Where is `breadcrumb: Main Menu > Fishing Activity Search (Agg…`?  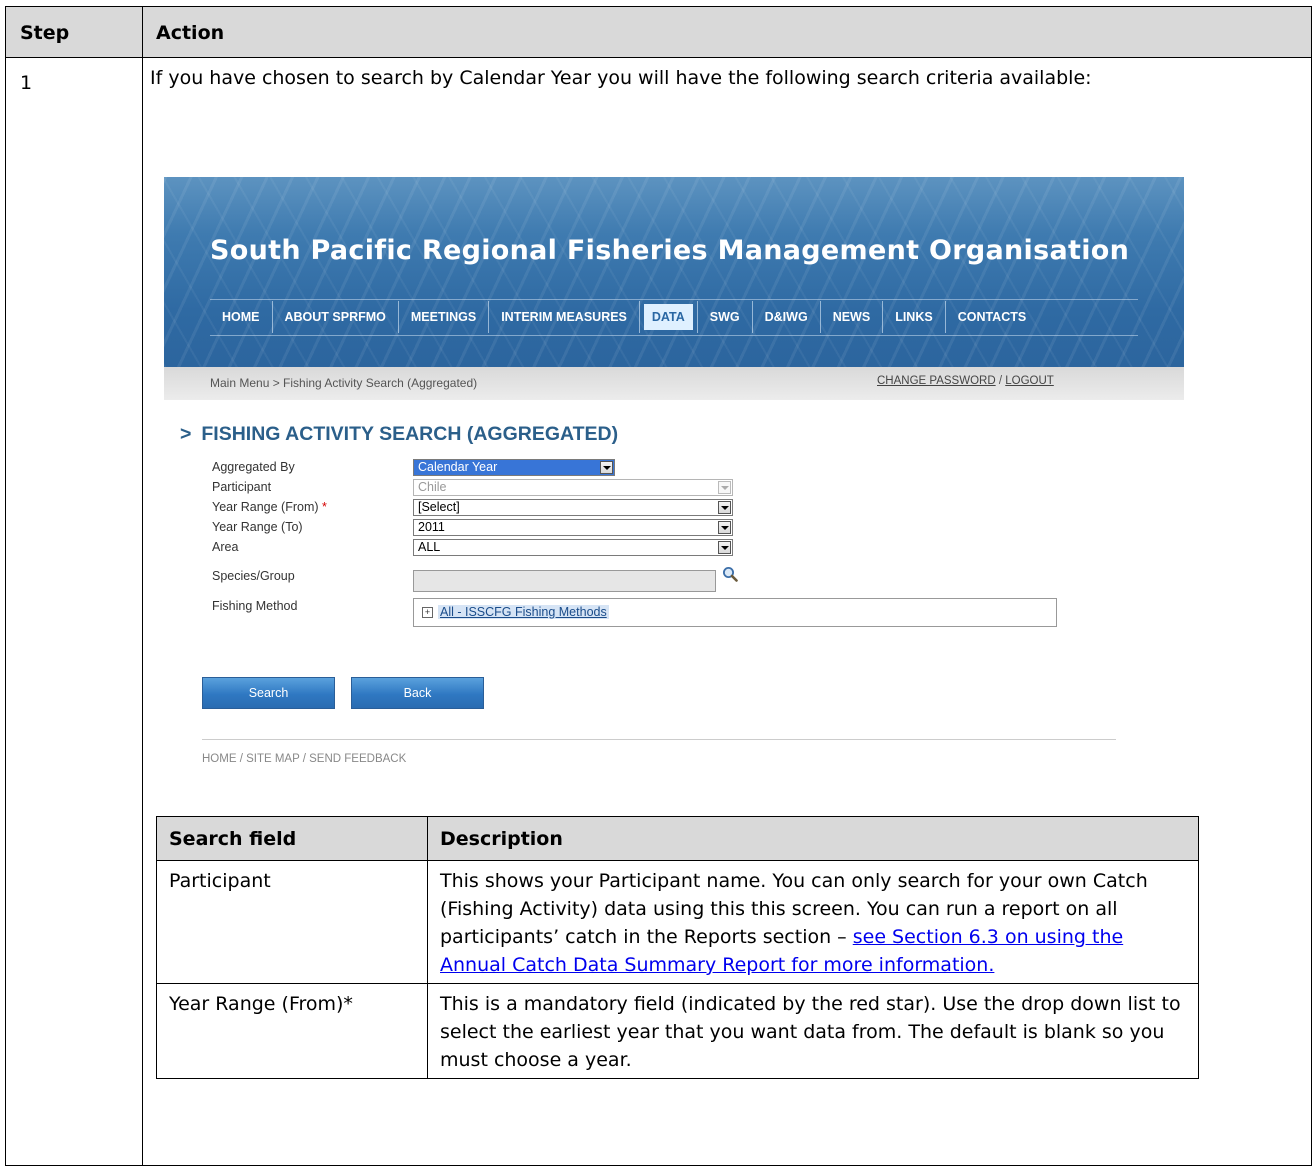
breadcrumb: Main Menu > Fishing Activity Search (Agg… is located at coordinates (344, 383).